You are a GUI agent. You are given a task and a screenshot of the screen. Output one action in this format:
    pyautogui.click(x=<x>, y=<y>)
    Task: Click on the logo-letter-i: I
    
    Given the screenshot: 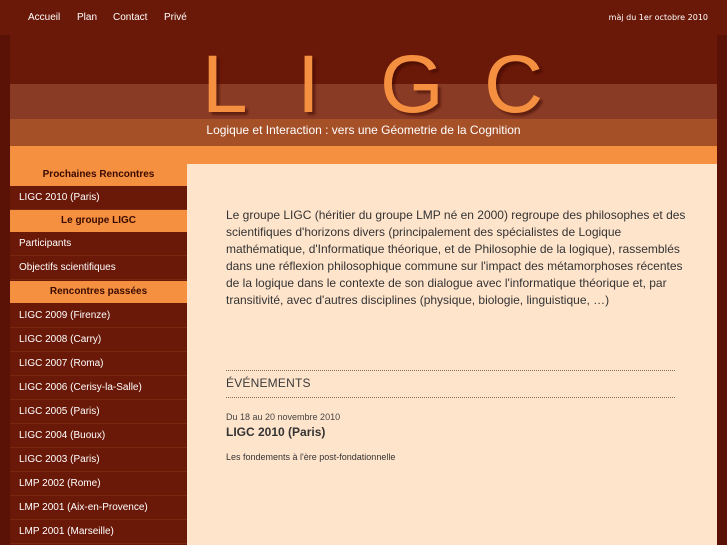 What is the action you would take?
    pyautogui.click(x=308, y=84)
    